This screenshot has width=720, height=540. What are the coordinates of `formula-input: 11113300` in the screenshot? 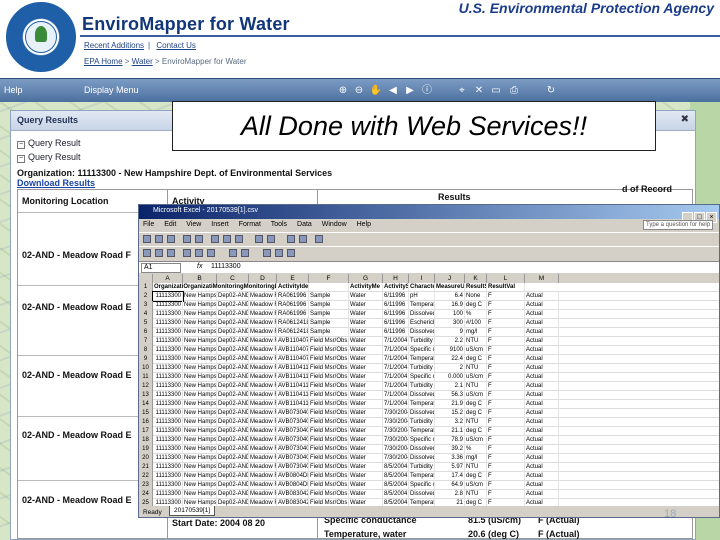 It's located at (226, 266).